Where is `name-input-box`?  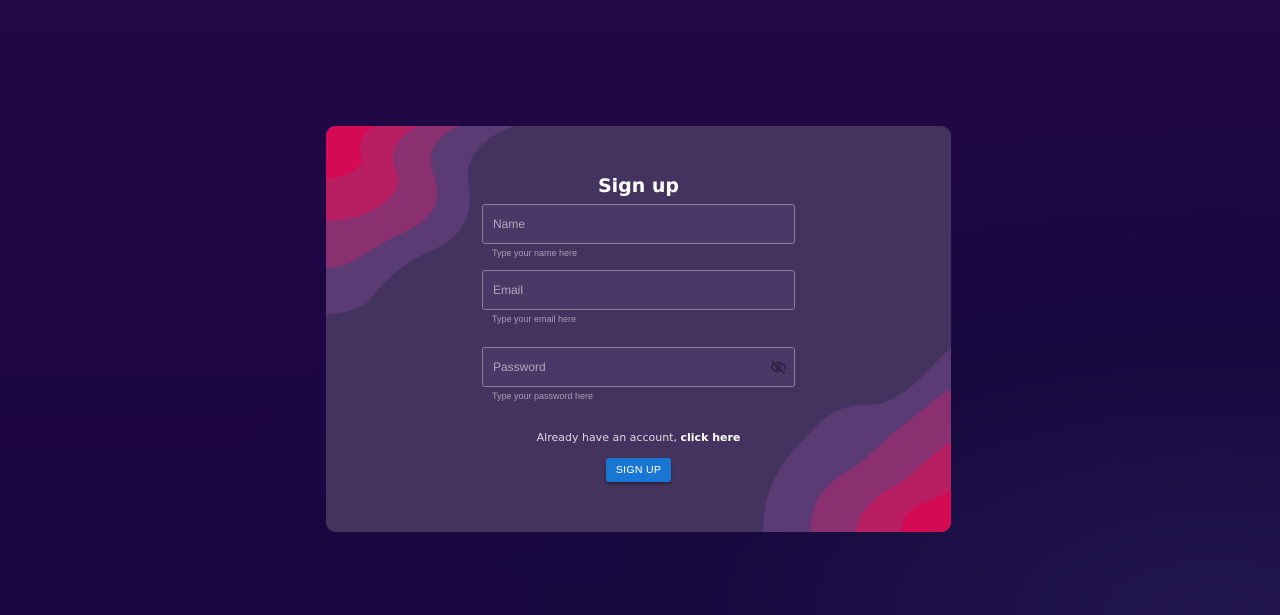
name-input-box is located at coordinates (638, 224).